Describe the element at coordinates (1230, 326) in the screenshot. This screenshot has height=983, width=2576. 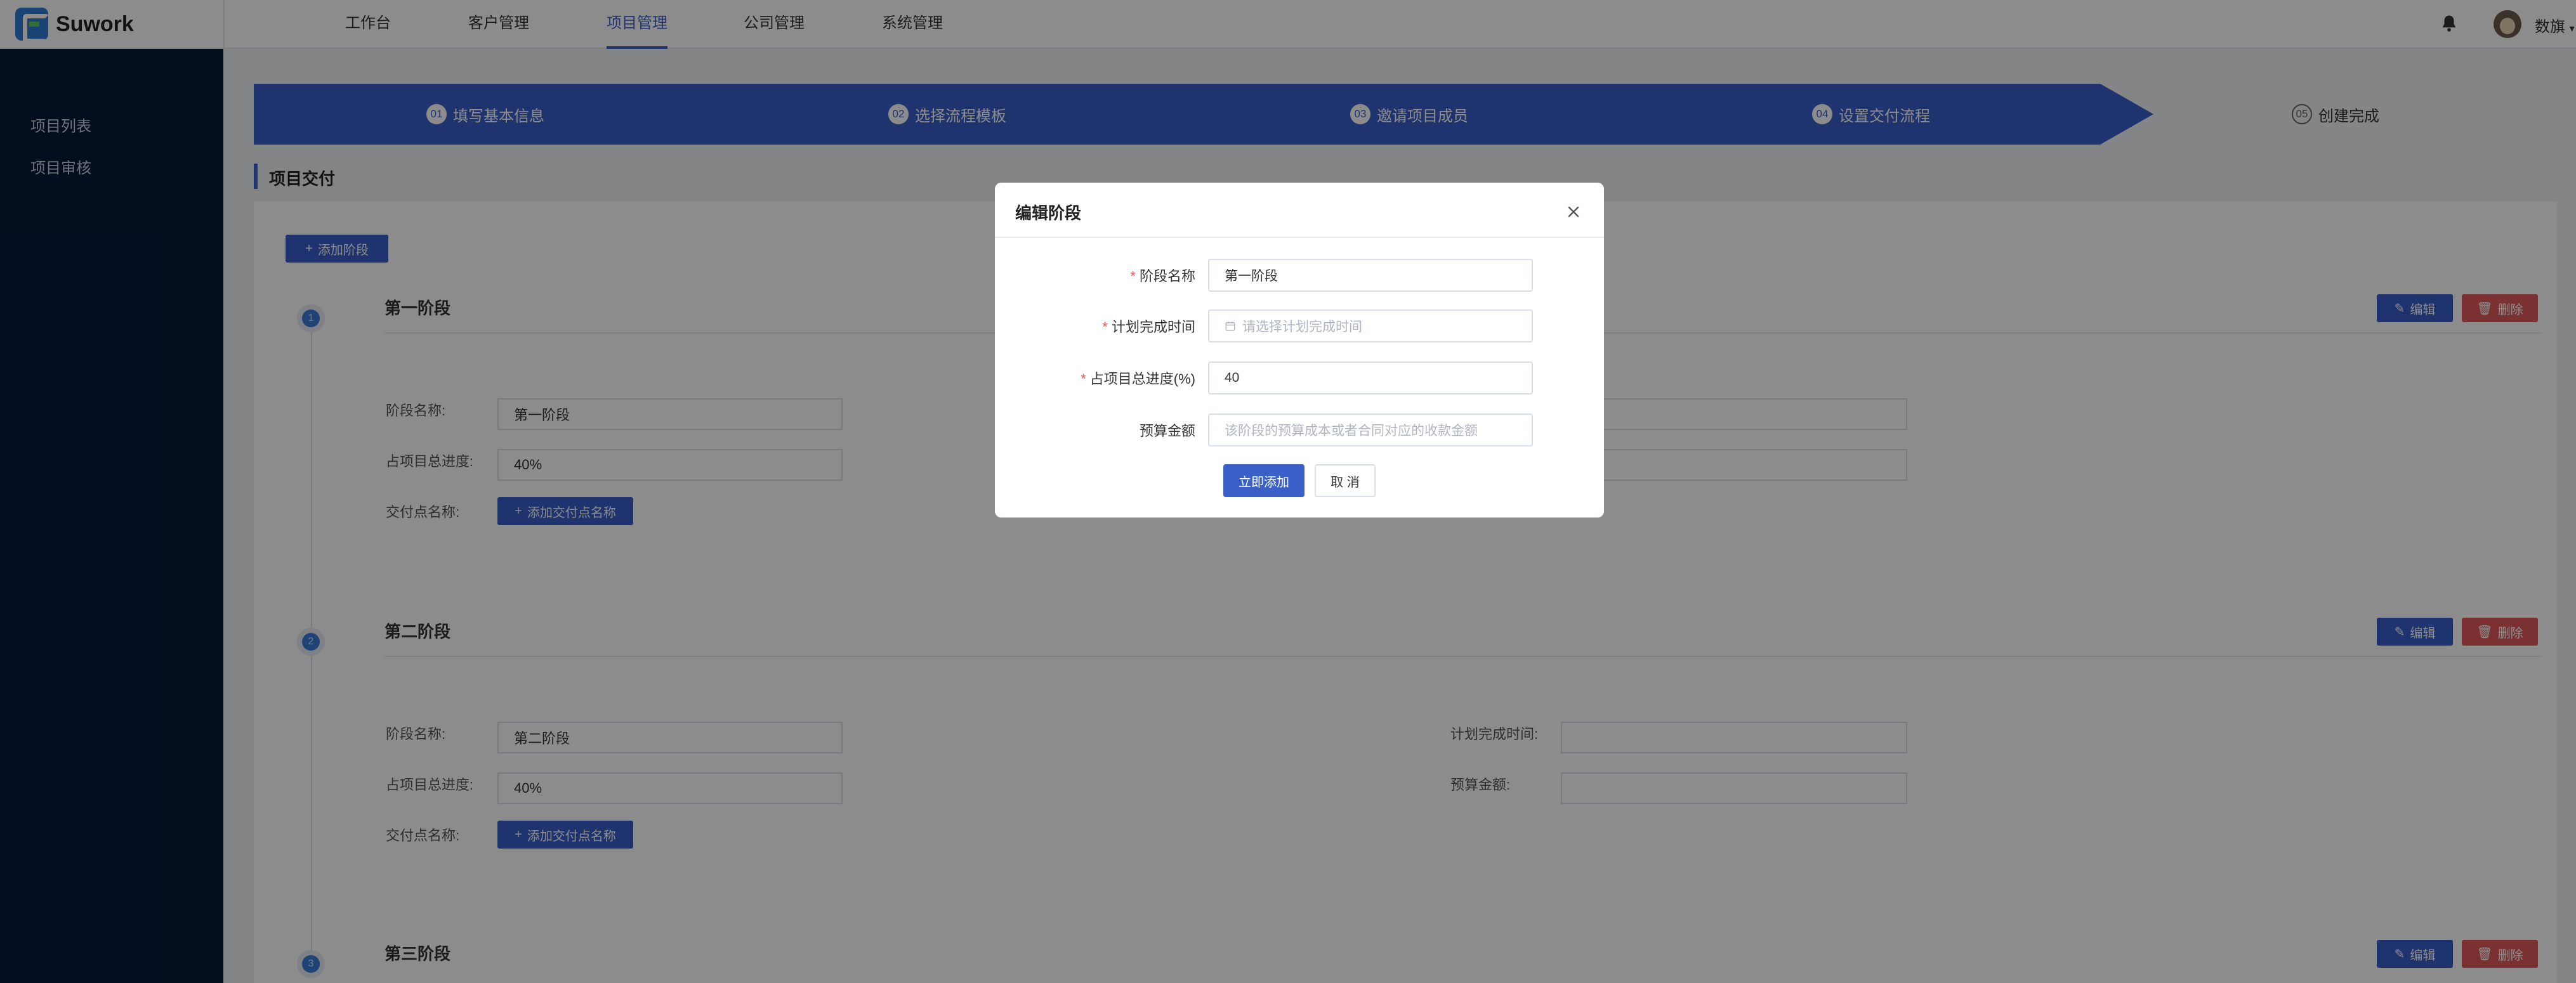
I see `calendar-icon` at that location.